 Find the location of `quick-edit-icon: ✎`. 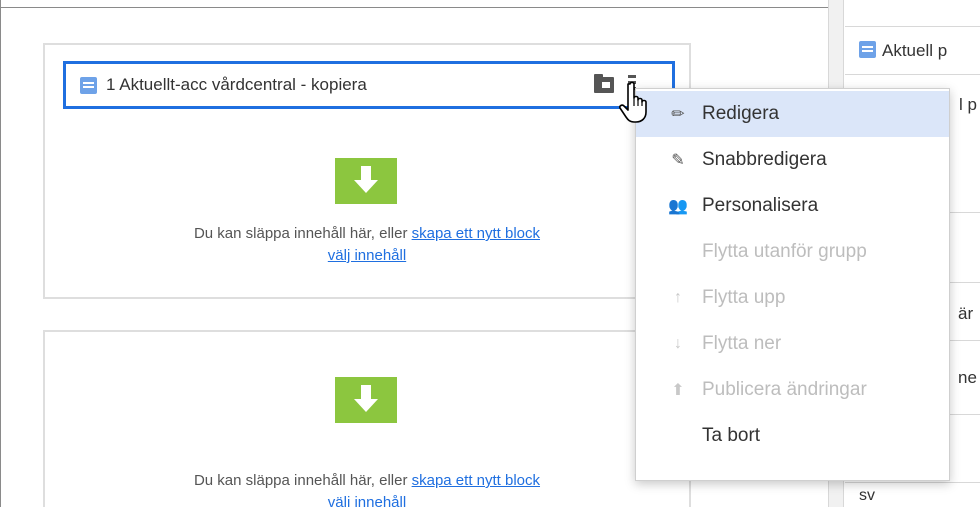

quick-edit-icon: ✎ is located at coordinates (678, 160).